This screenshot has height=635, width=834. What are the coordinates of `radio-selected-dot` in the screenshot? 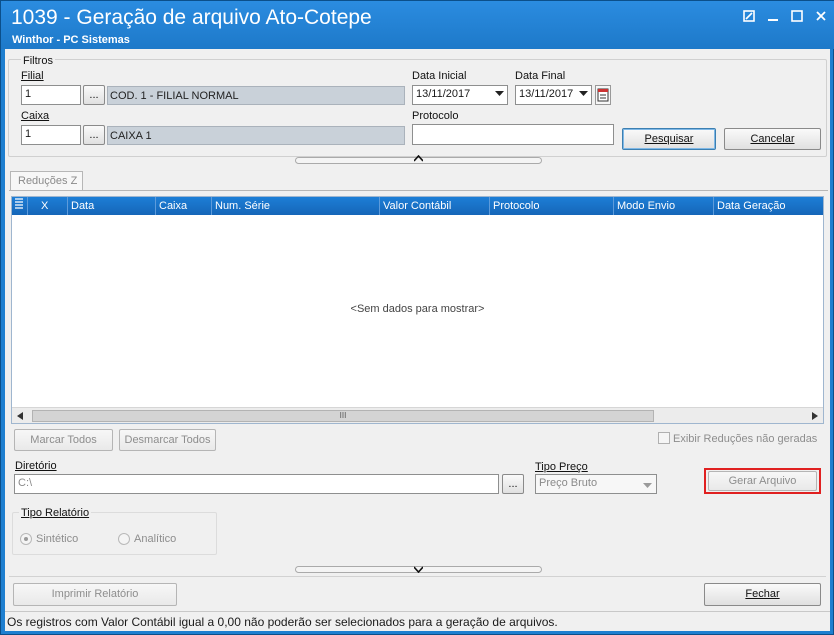 It's located at (26, 539).